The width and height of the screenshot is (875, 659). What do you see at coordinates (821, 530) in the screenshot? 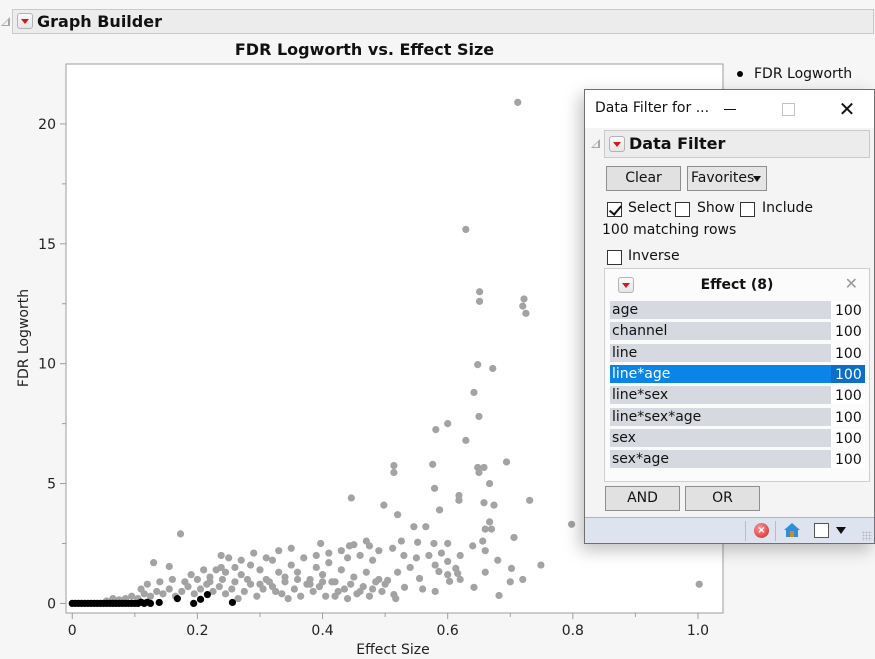
I see `window-list-checkbox` at bounding box center [821, 530].